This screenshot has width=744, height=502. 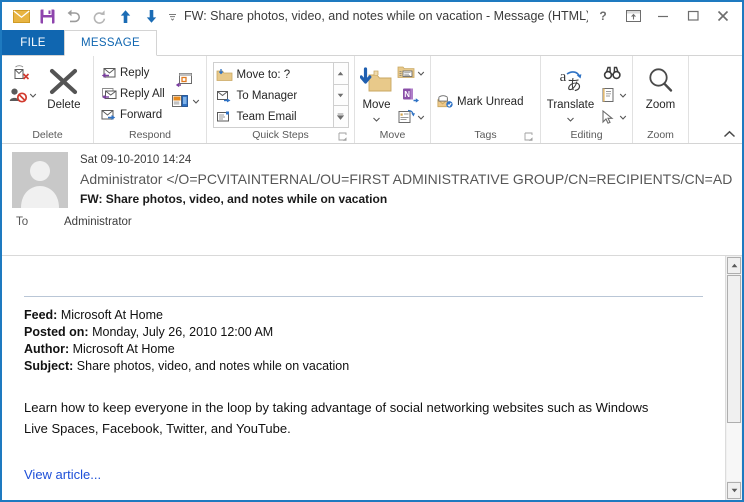 I want to click on scroll-down-button, so click(x=734, y=490).